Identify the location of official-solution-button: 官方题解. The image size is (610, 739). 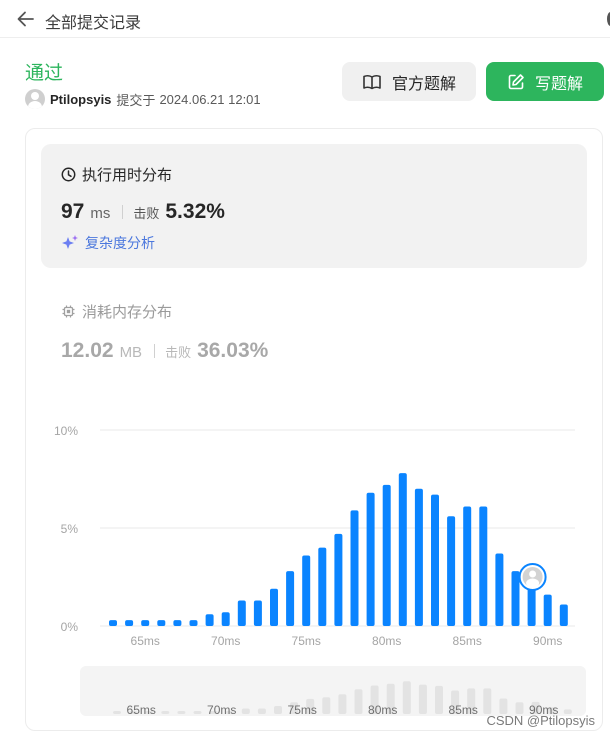
(409, 81).